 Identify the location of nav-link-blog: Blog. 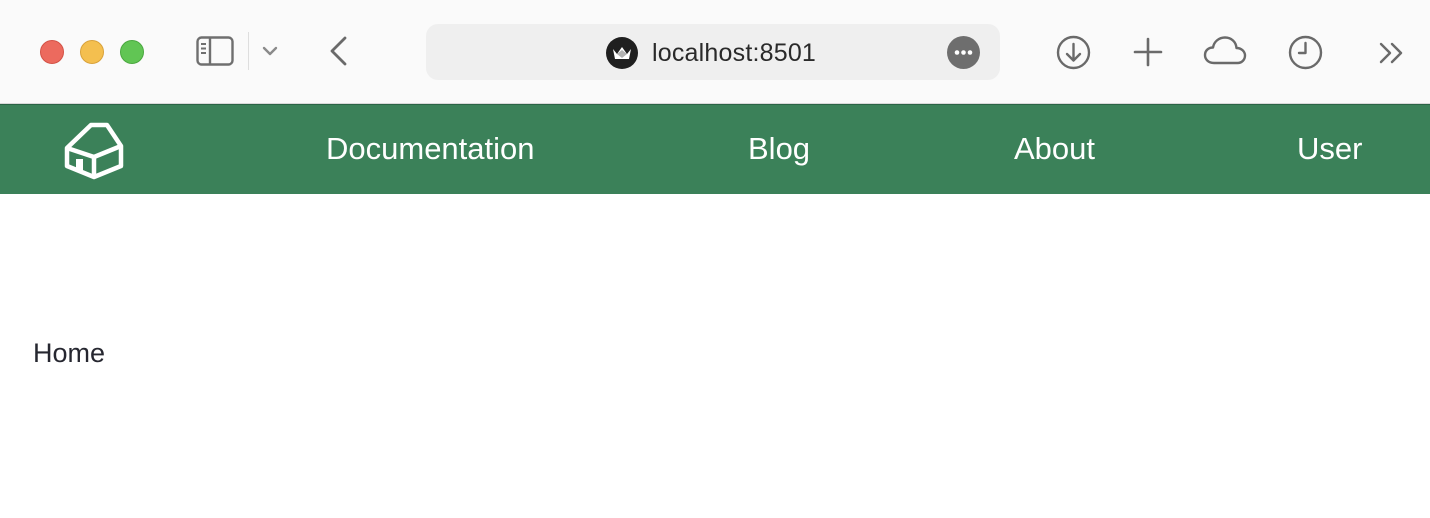
(779, 149).